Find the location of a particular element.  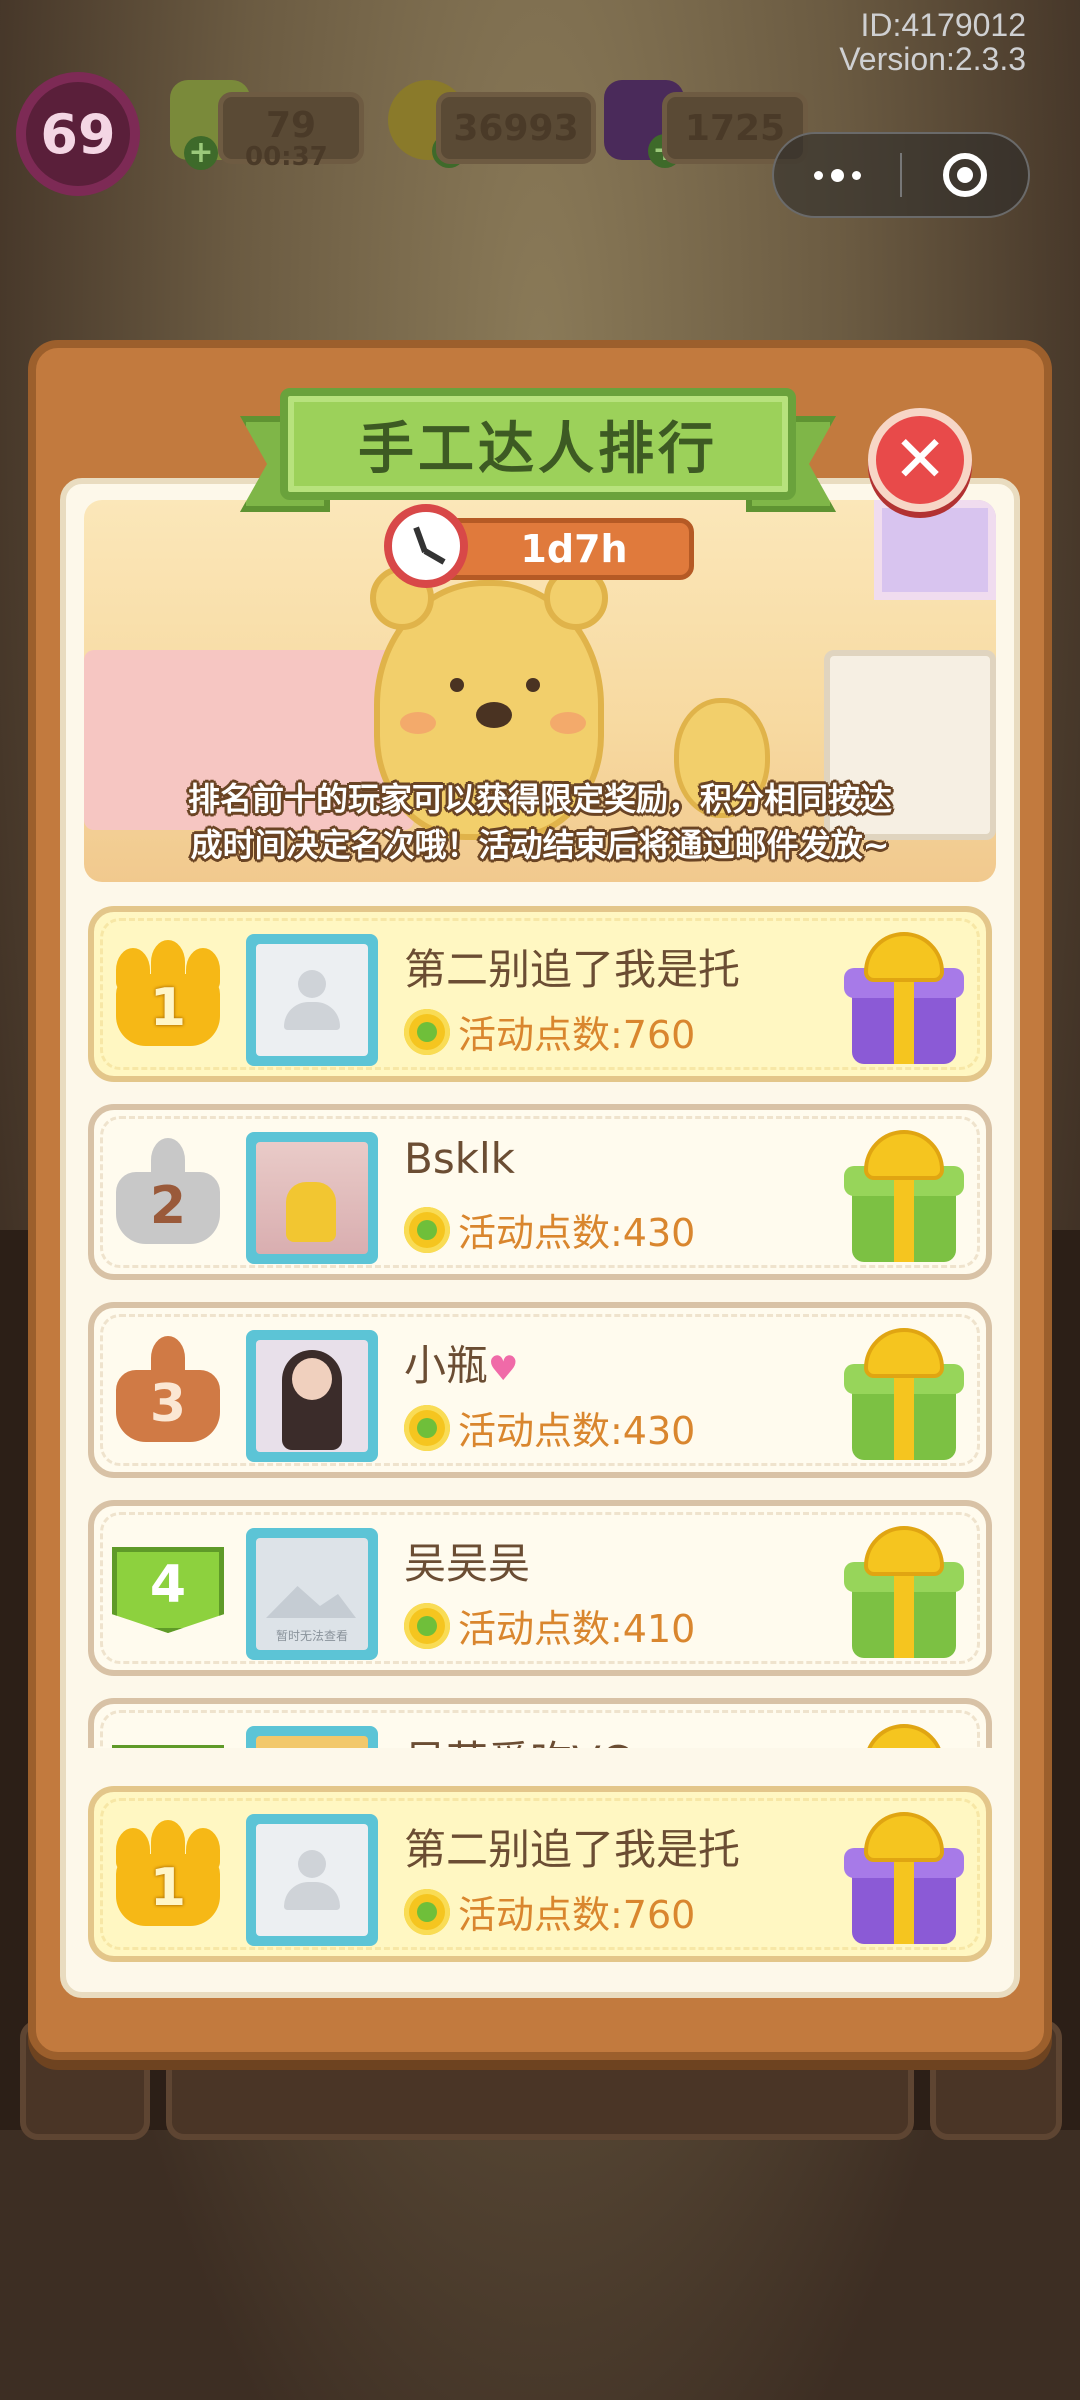

player-name-text: 小瓶 is located at coordinates (446, 1365).